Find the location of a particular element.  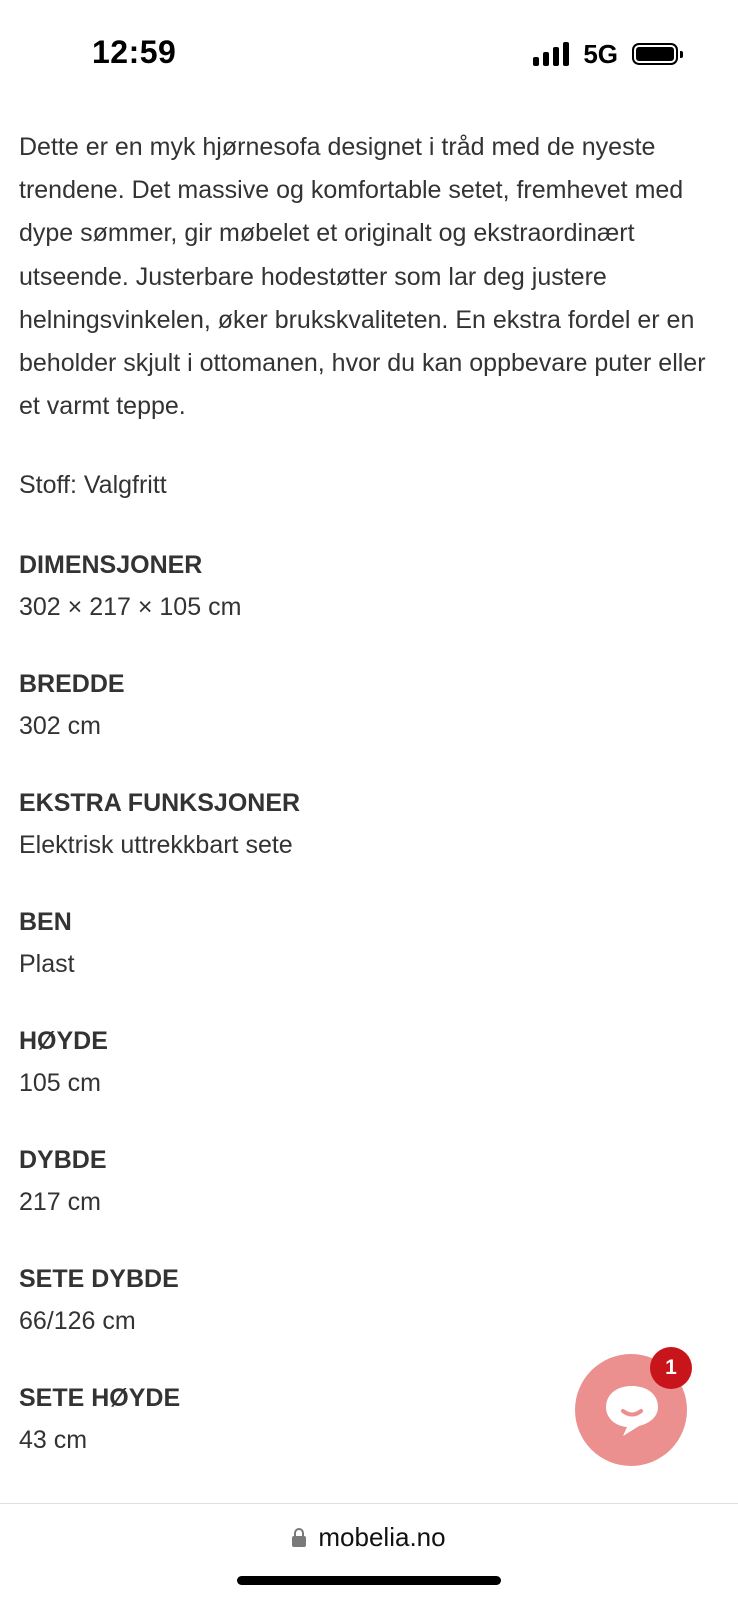

spec-value: Plast is located at coordinates (47, 963).